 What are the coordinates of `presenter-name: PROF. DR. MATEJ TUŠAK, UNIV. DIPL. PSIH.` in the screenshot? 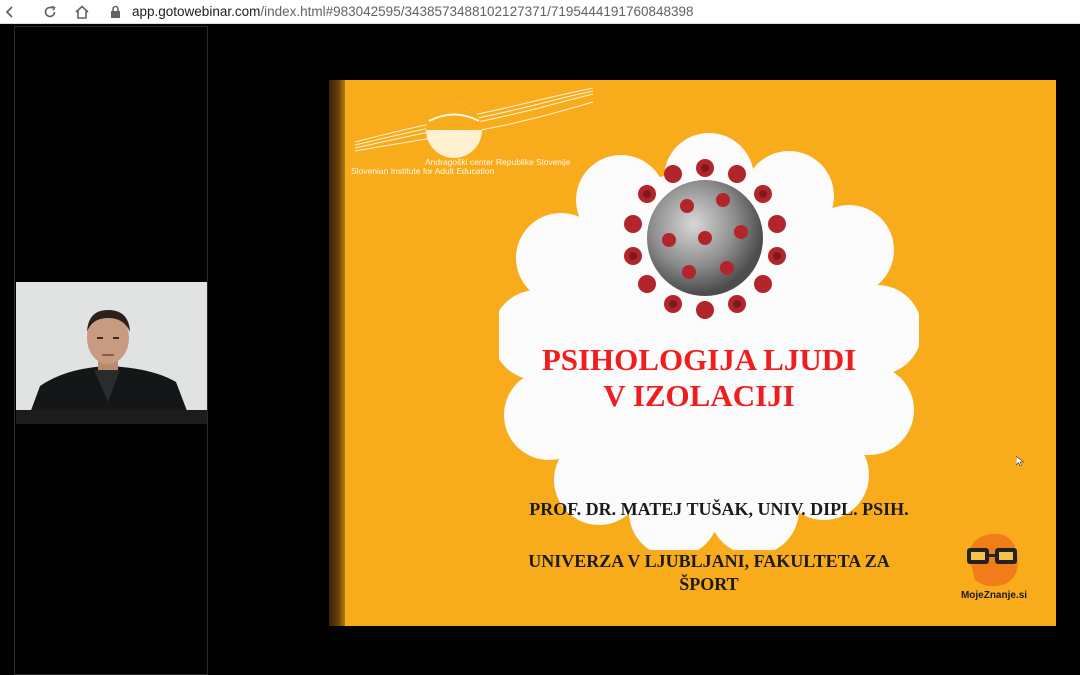 It's located at (719, 509).